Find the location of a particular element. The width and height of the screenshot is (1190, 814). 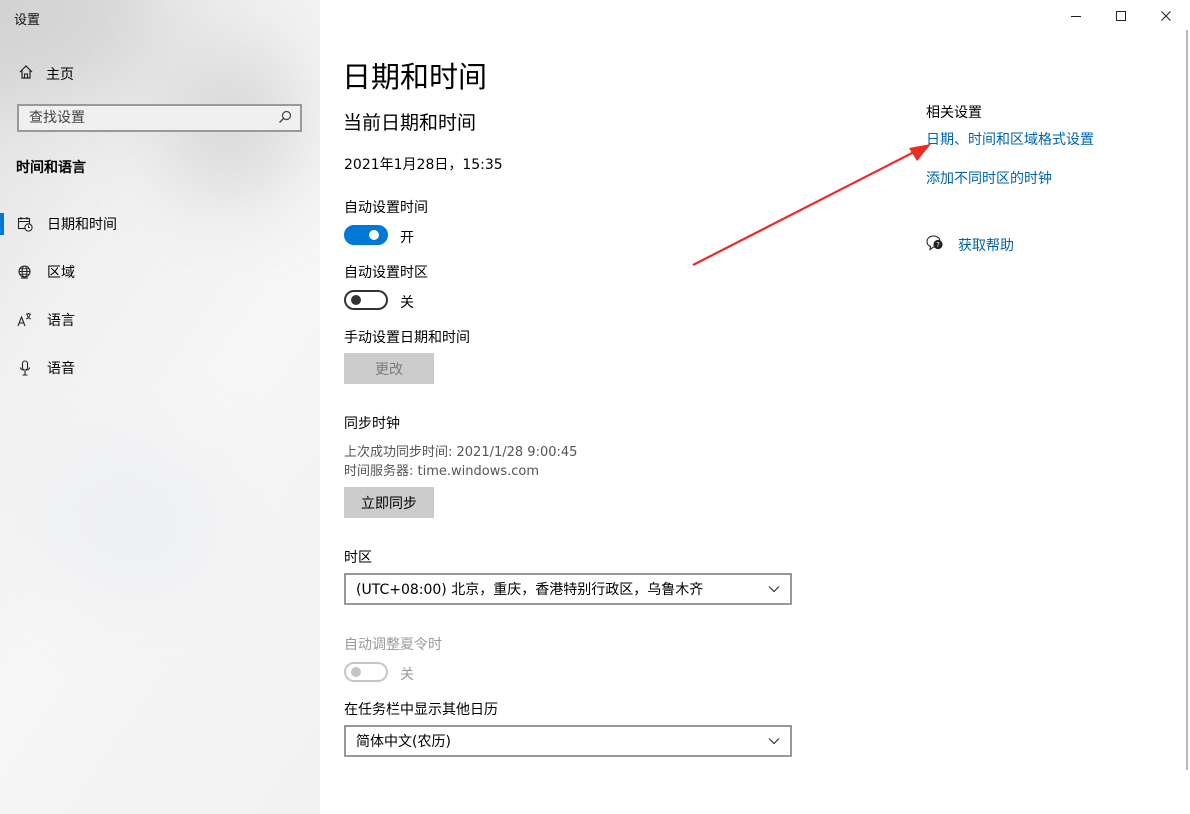

minimize-icon is located at coordinates (1076, 16).